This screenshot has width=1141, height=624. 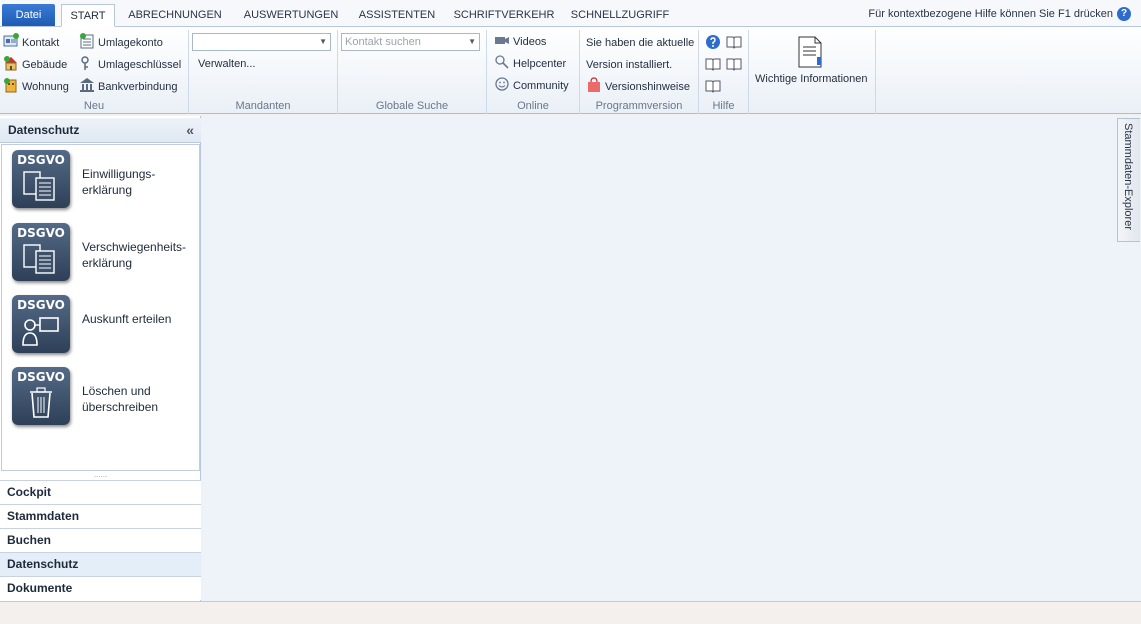 What do you see at coordinates (120, 407) in the screenshot?
I see `item-label-line2: überschreiben` at bounding box center [120, 407].